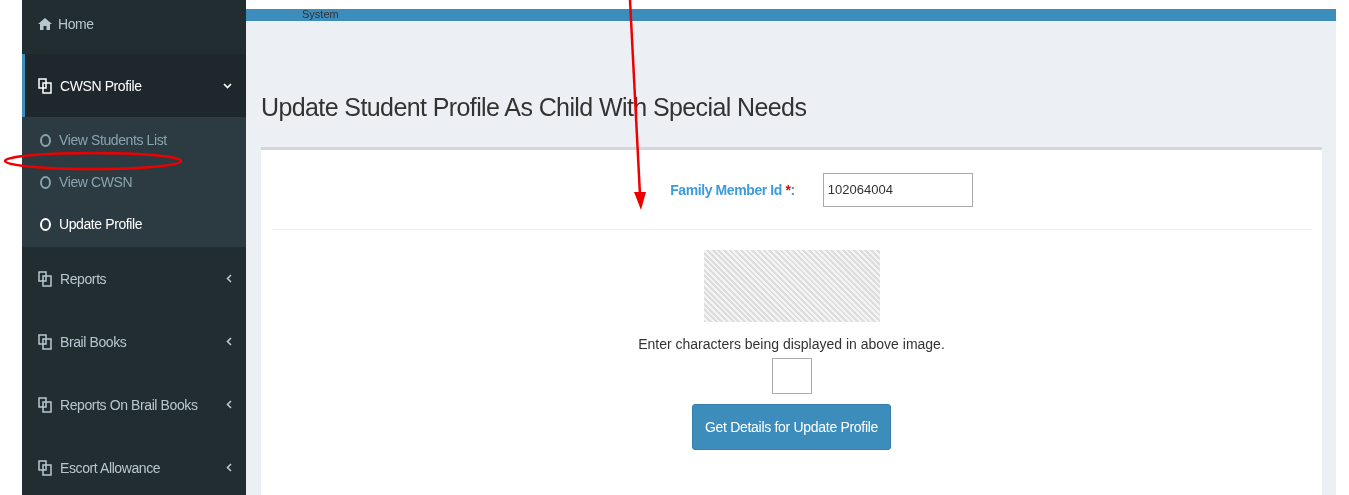  What do you see at coordinates (45, 24) in the screenshot?
I see `home-icon` at bounding box center [45, 24].